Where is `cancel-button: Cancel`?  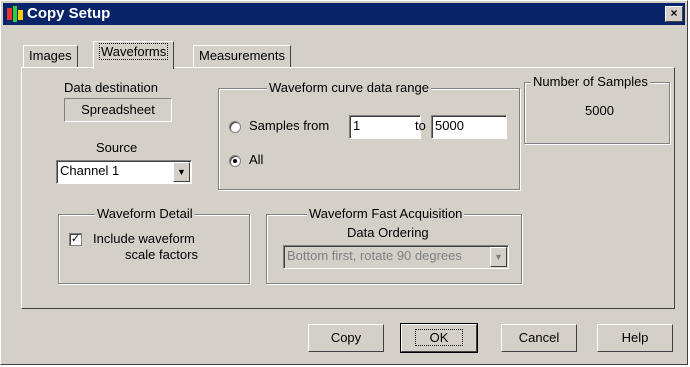
cancel-button: Cancel is located at coordinates (539, 338).